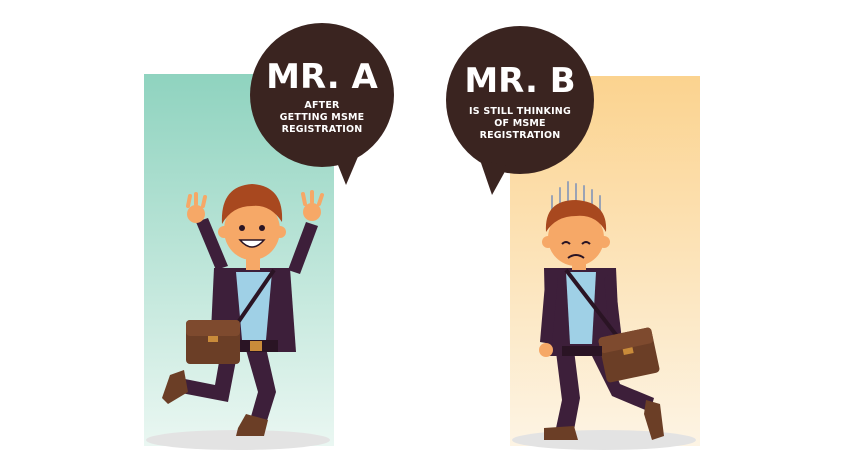  Describe the element at coordinates (520, 135) in the screenshot. I see `bubble-right-line3: REGISTRATION` at that location.